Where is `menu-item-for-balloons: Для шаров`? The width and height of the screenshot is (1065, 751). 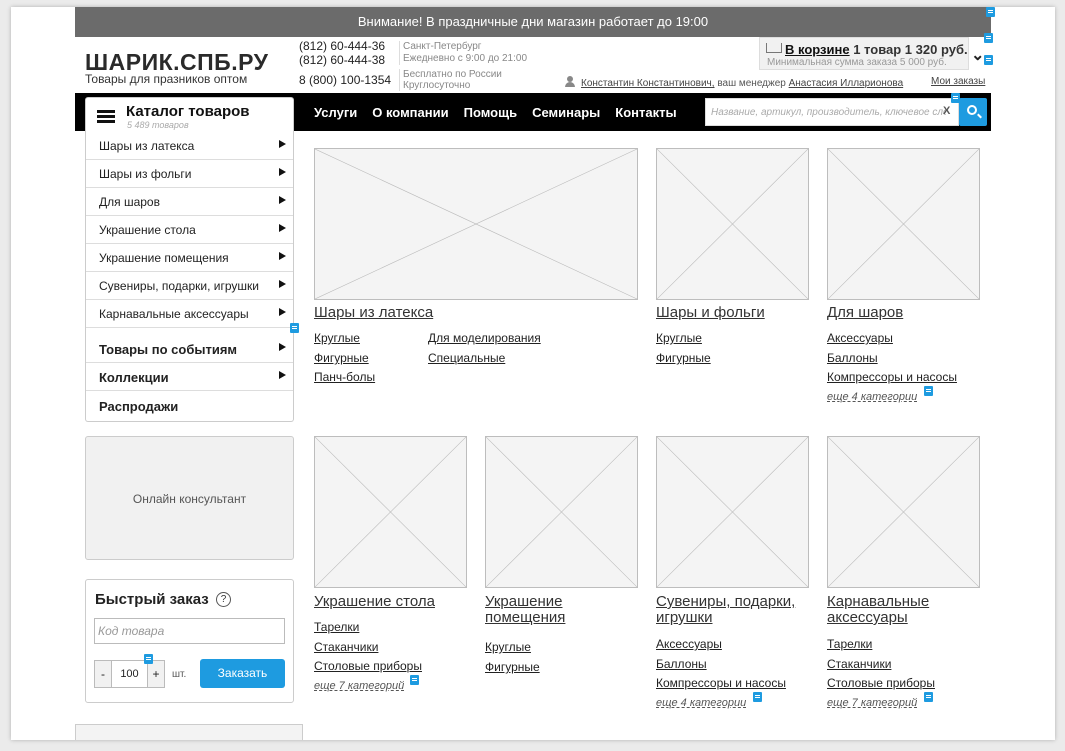 menu-item-for-balloons: Для шаров is located at coordinates (189, 202).